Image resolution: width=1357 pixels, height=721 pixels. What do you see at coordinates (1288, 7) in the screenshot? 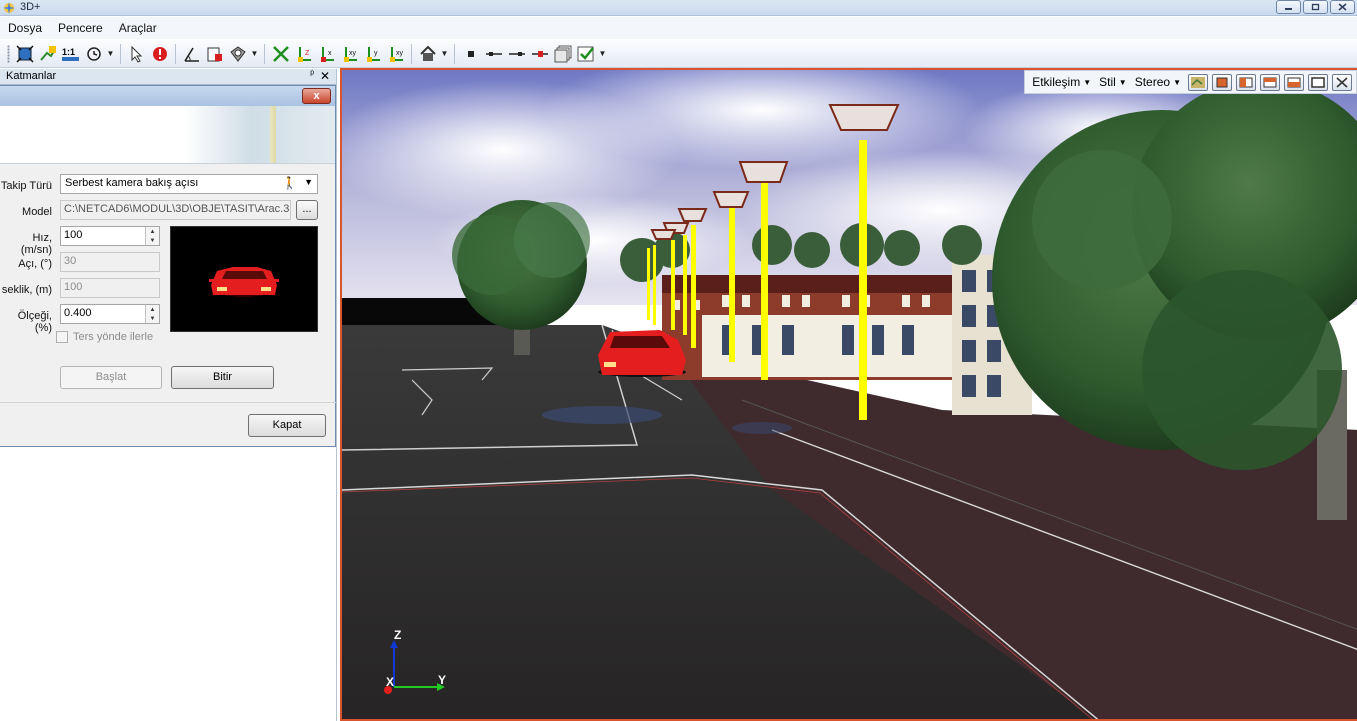
I see `minimize-button` at bounding box center [1288, 7].